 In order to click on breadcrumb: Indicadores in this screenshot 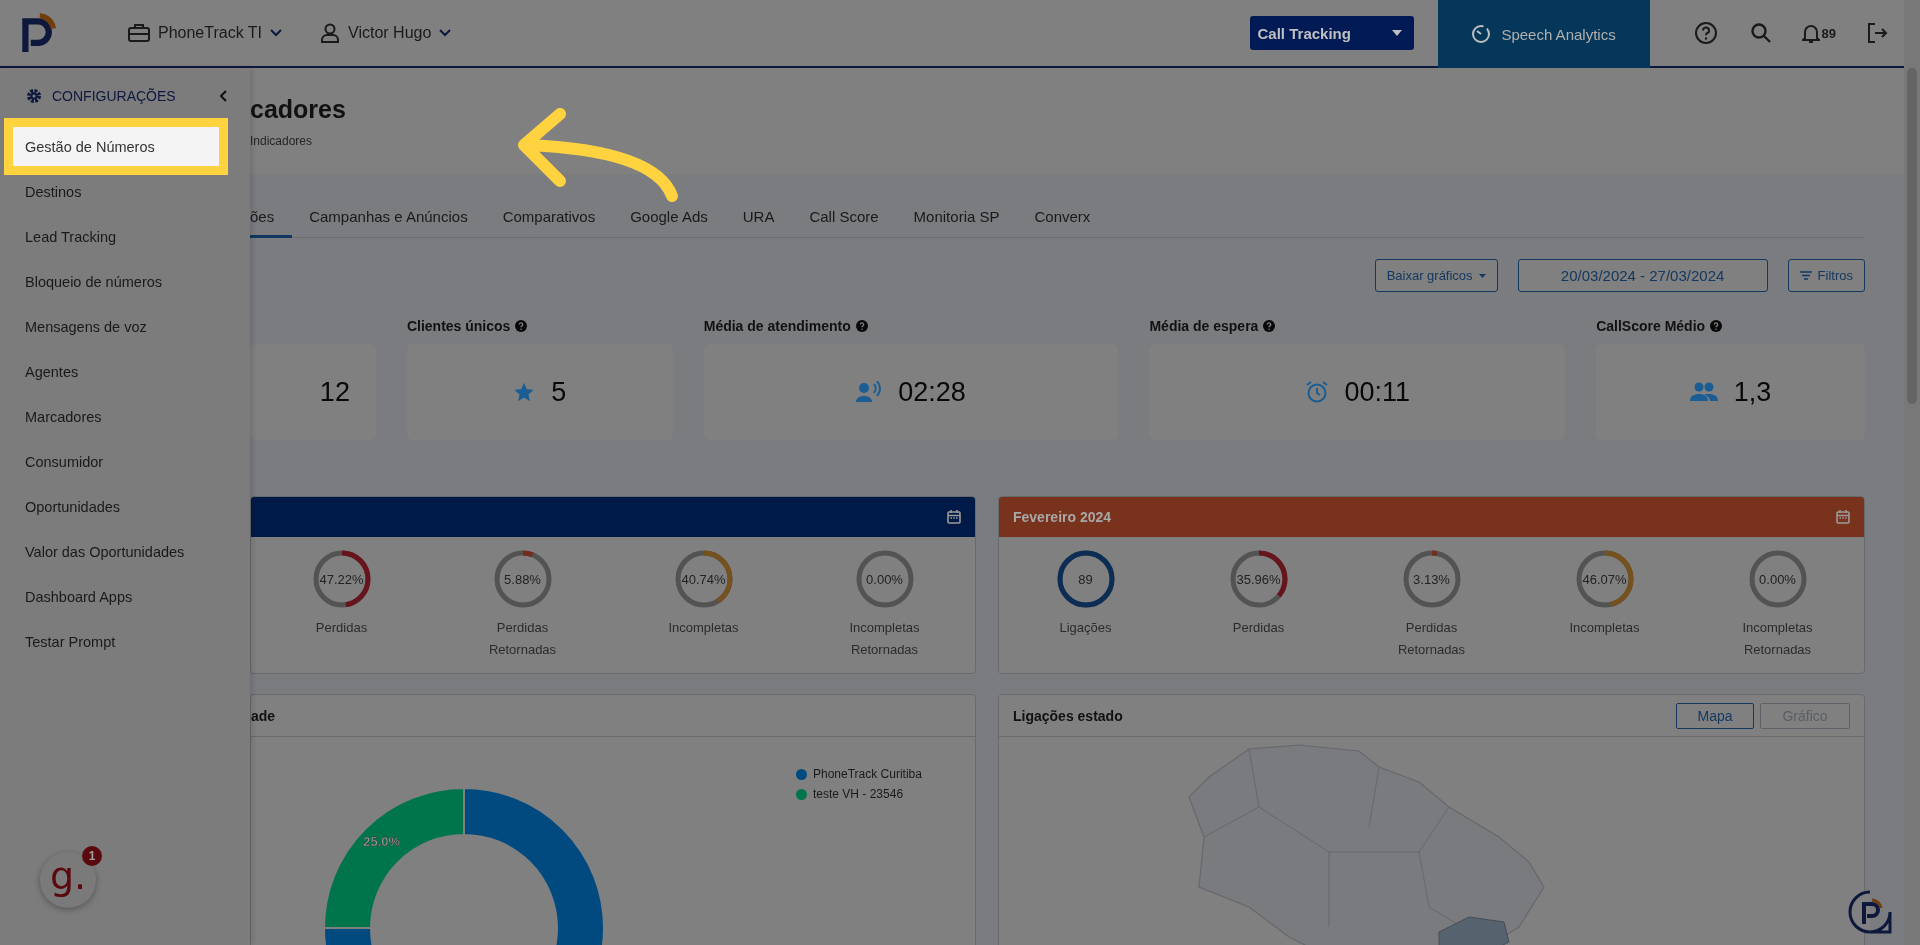, I will do `click(281, 141)`.